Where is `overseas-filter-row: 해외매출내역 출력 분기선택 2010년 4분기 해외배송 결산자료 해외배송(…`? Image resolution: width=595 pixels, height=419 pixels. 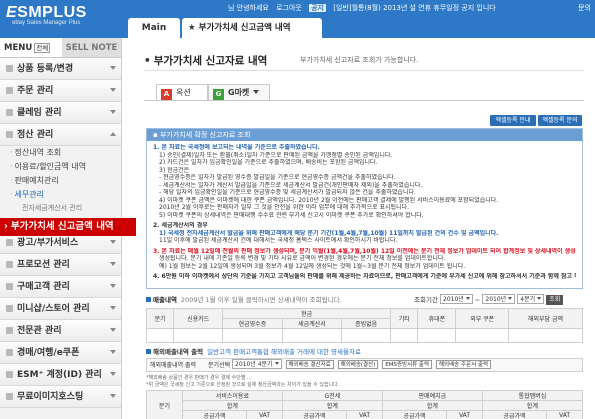 overseas-filter-row: 해외매출내역 출력 분기선택 2010년 4분기 해외배송 결산자료 해외배송(… is located at coordinates (364, 365).